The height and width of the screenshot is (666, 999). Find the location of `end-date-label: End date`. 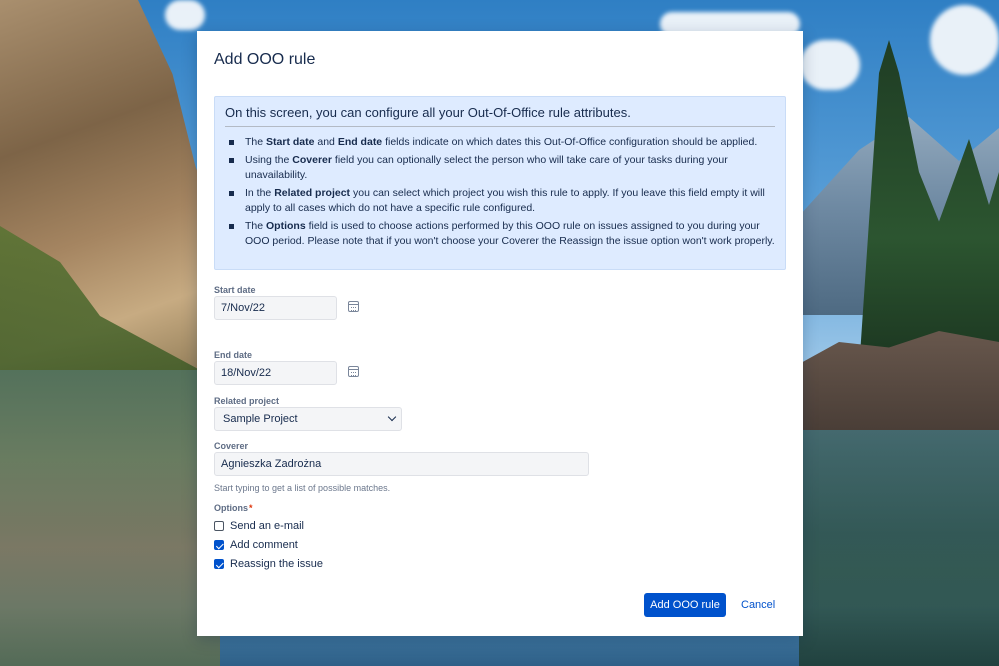

end-date-label: End date is located at coordinates (233, 355).